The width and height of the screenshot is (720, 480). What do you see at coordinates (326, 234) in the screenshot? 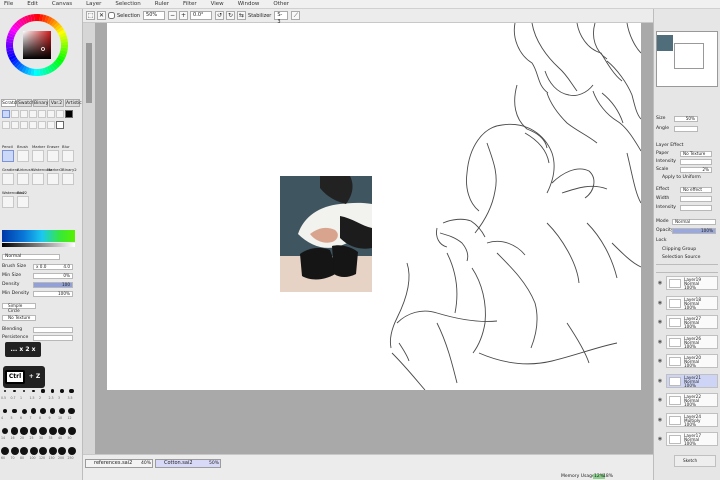
I see `reference-photo` at bounding box center [326, 234].